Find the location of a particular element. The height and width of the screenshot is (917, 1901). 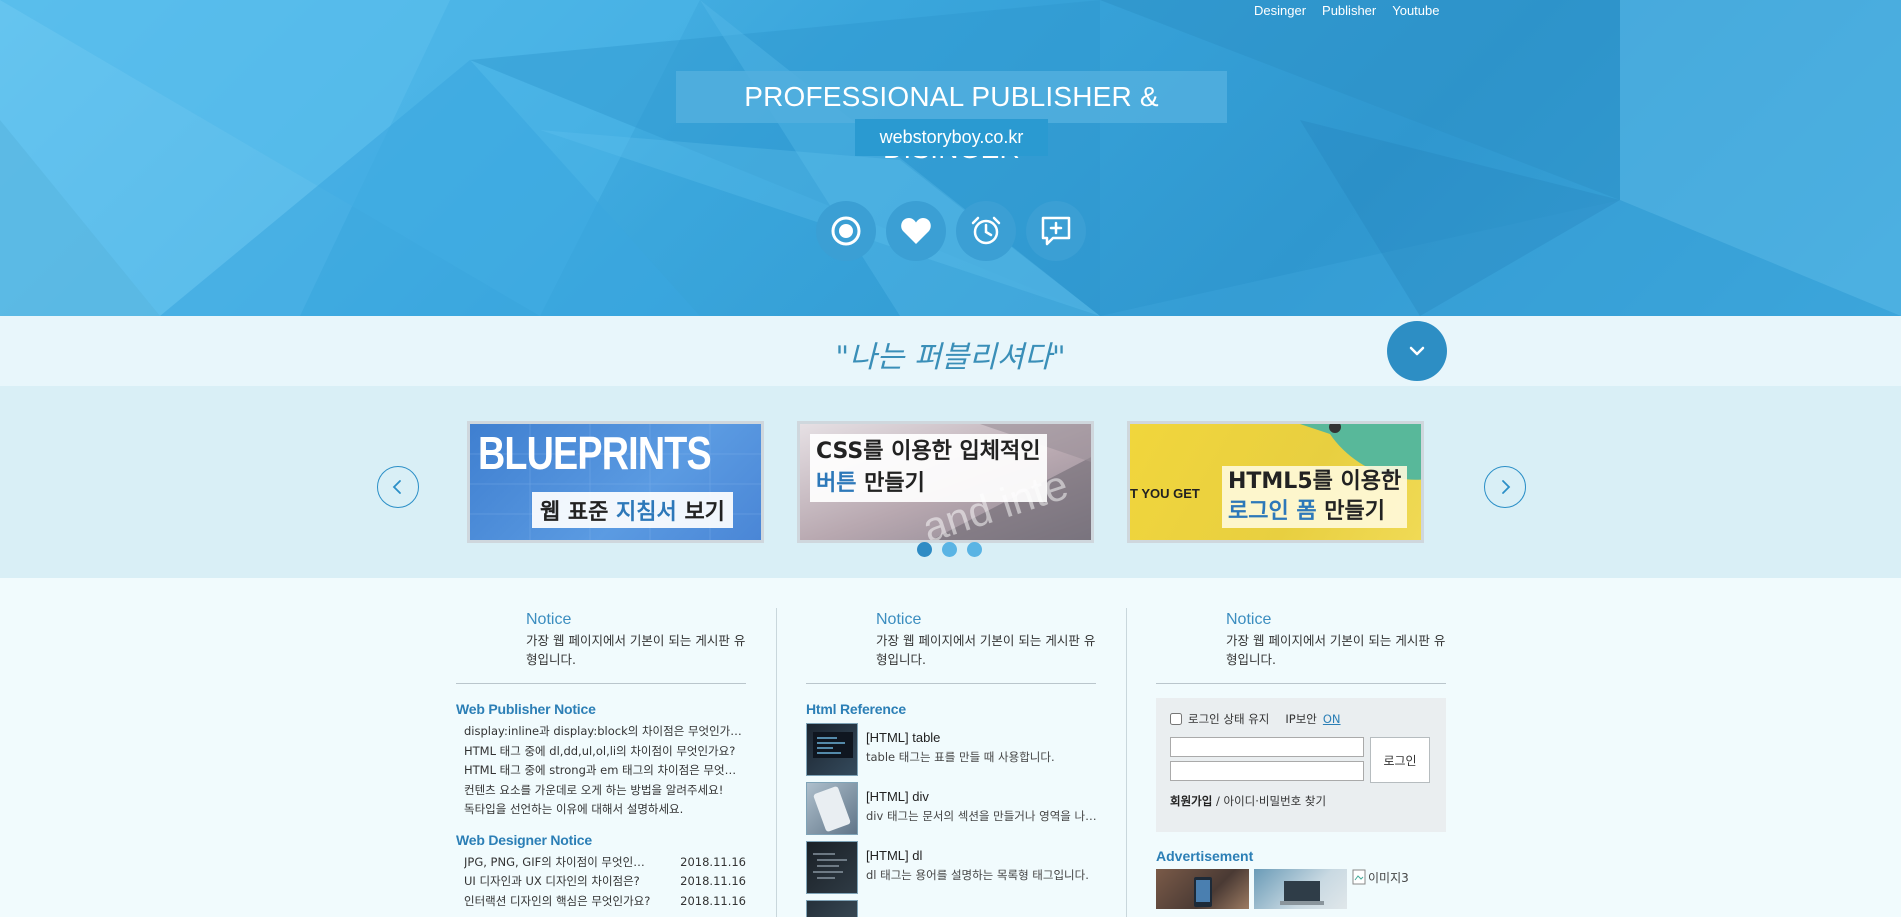

slide-blueprints-caption: 웹 표준 지침서 보기 is located at coordinates (632, 510).